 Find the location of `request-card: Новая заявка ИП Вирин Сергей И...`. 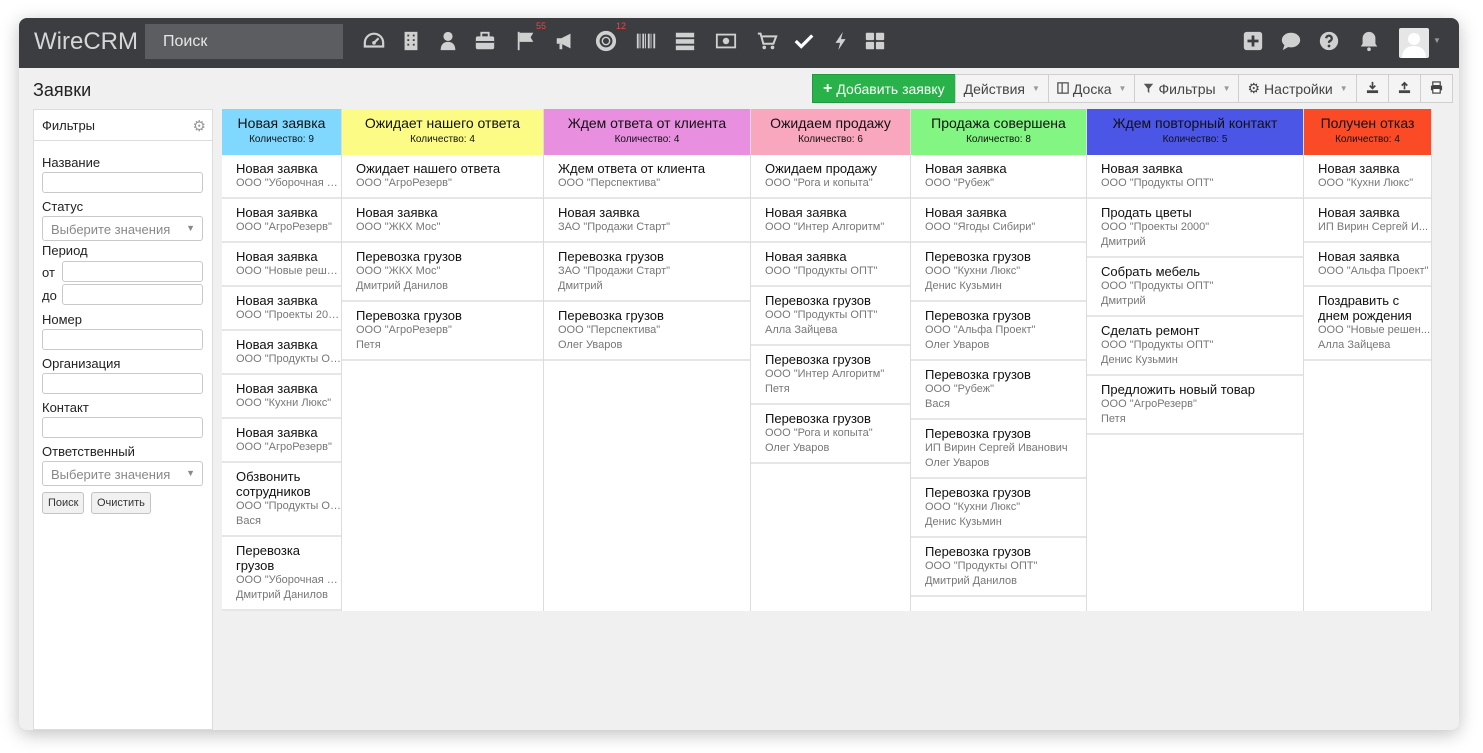

request-card: Новая заявка ИП Вирин Сергей И... is located at coordinates (1367, 221).